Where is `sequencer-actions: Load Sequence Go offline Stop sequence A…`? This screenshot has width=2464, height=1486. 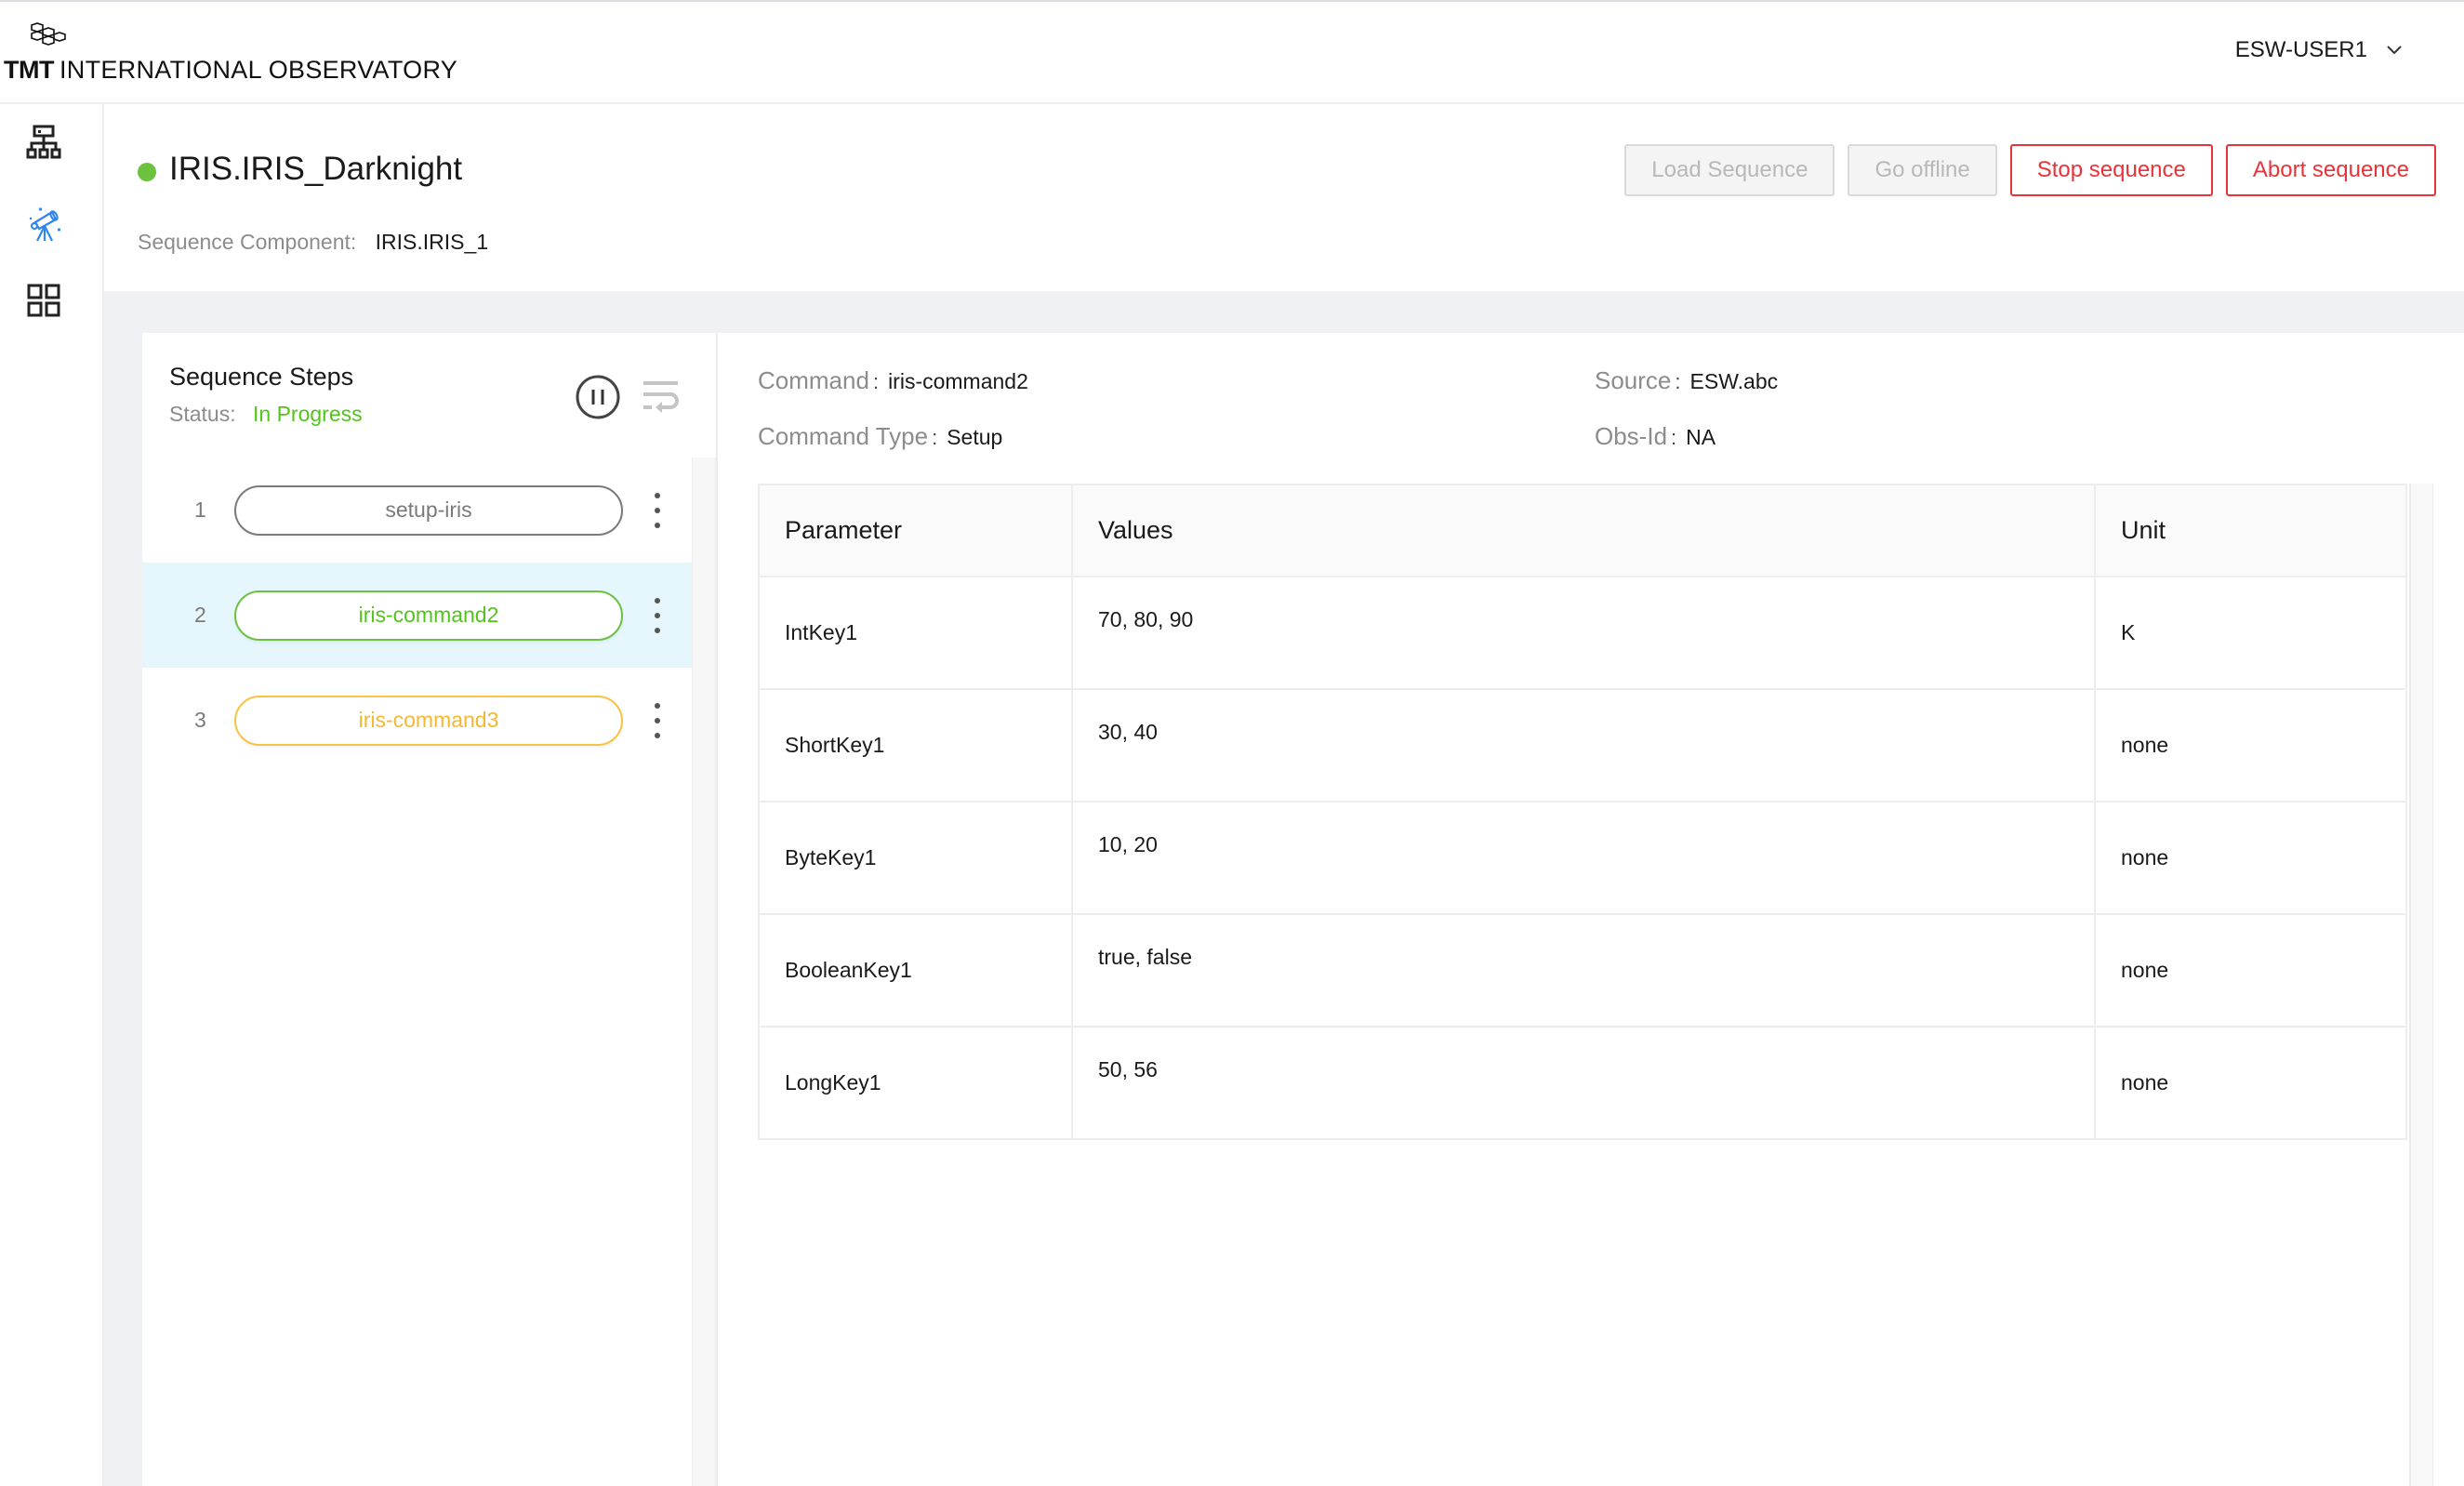
sequencer-actions: Load Sequence Go offline Stop sequence A… is located at coordinates (2030, 170).